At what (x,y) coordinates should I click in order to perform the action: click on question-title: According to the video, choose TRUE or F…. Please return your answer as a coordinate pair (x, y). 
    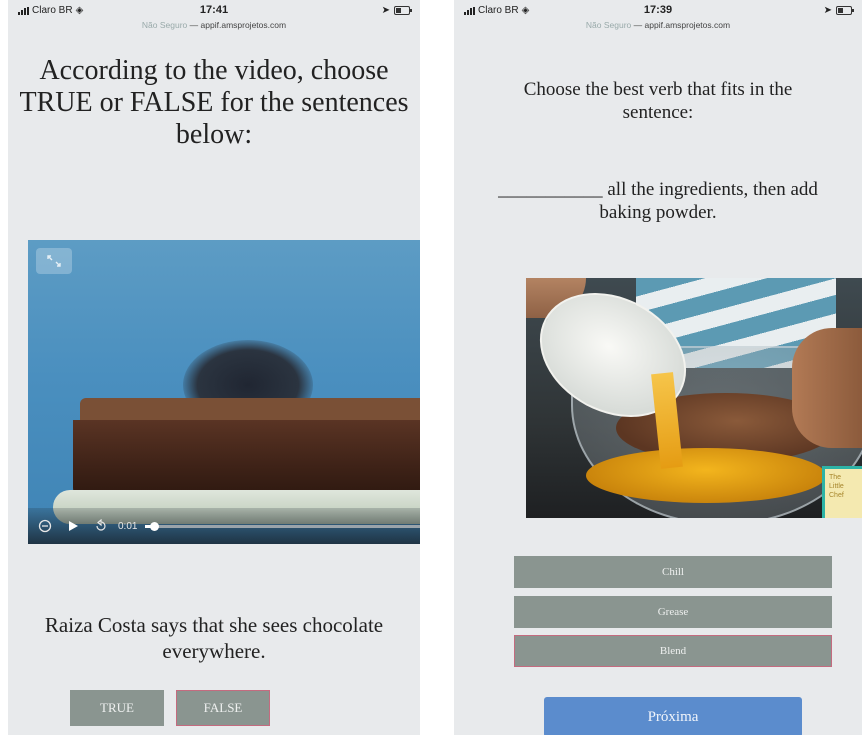
    Looking at the image, I should click on (214, 102).